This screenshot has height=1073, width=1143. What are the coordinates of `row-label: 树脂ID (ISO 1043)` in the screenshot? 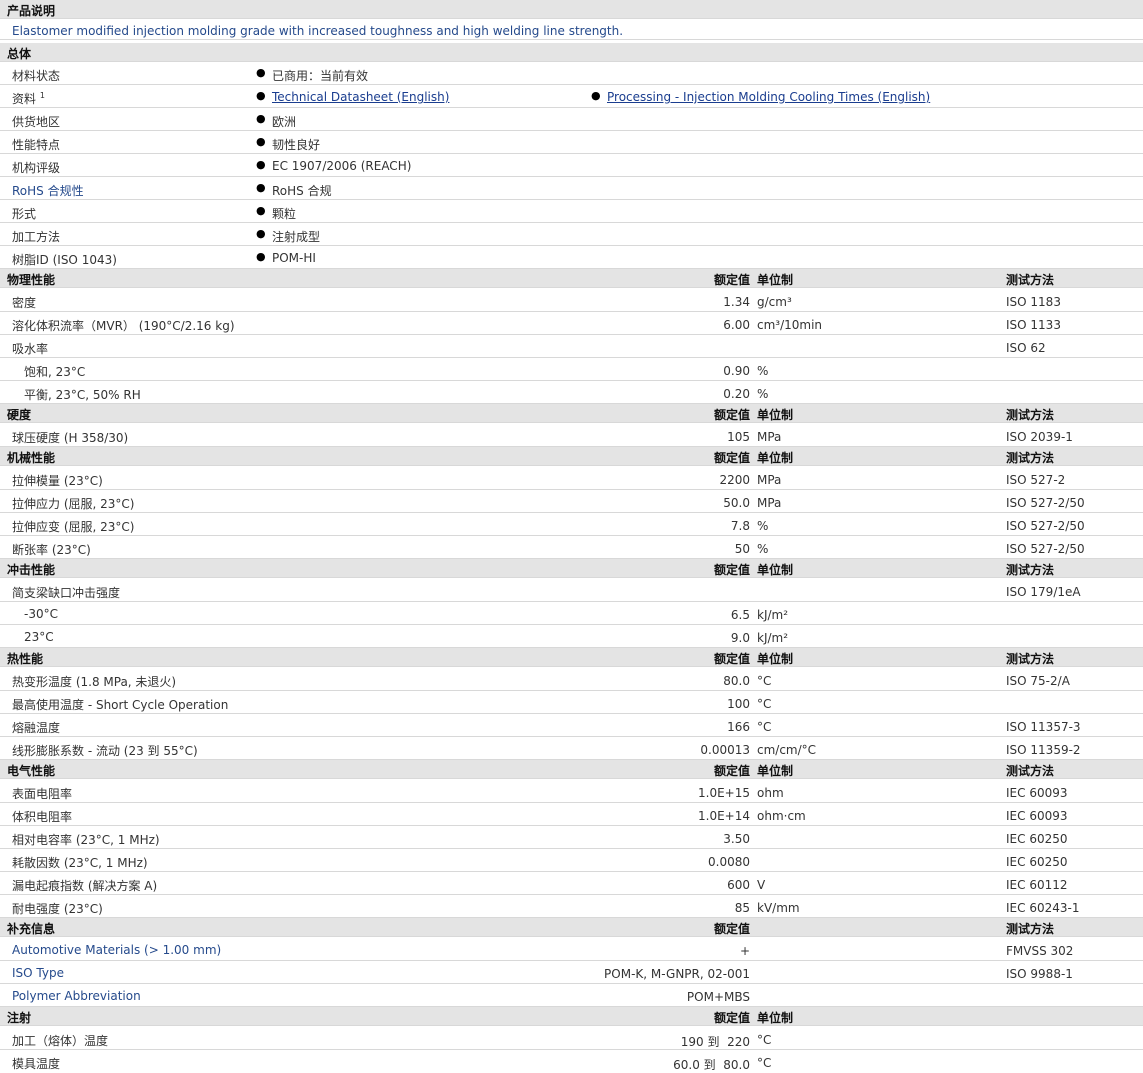 It's located at (64, 260).